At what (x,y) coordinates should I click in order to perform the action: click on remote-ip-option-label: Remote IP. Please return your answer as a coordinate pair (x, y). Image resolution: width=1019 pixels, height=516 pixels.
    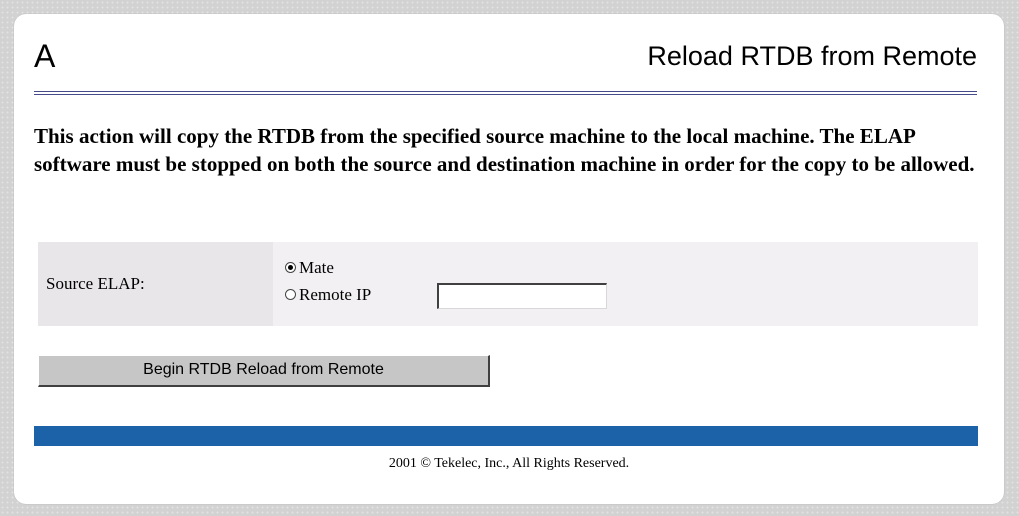
    Looking at the image, I should click on (335, 294).